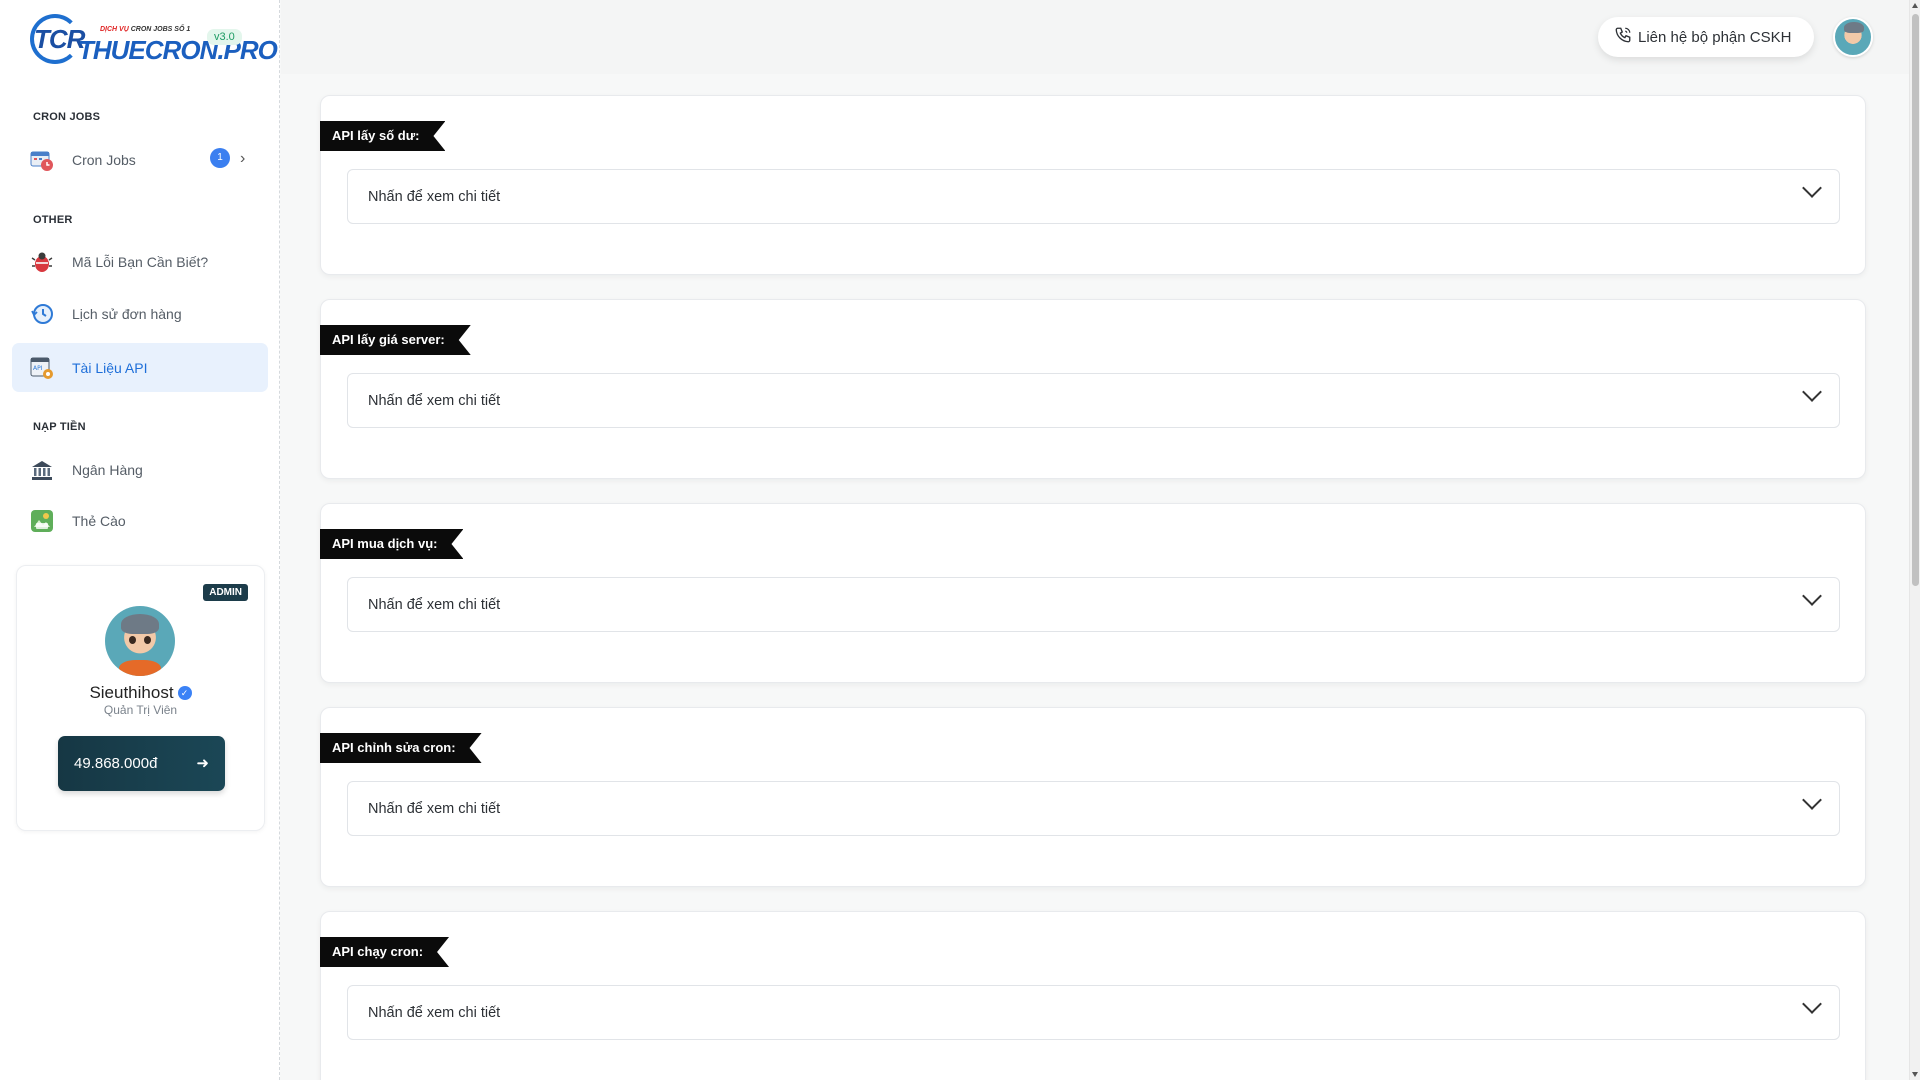 The width and height of the screenshot is (1920, 1080). I want to click on section-title-cron-jobs: CRON JOBS, so click(67, 117).